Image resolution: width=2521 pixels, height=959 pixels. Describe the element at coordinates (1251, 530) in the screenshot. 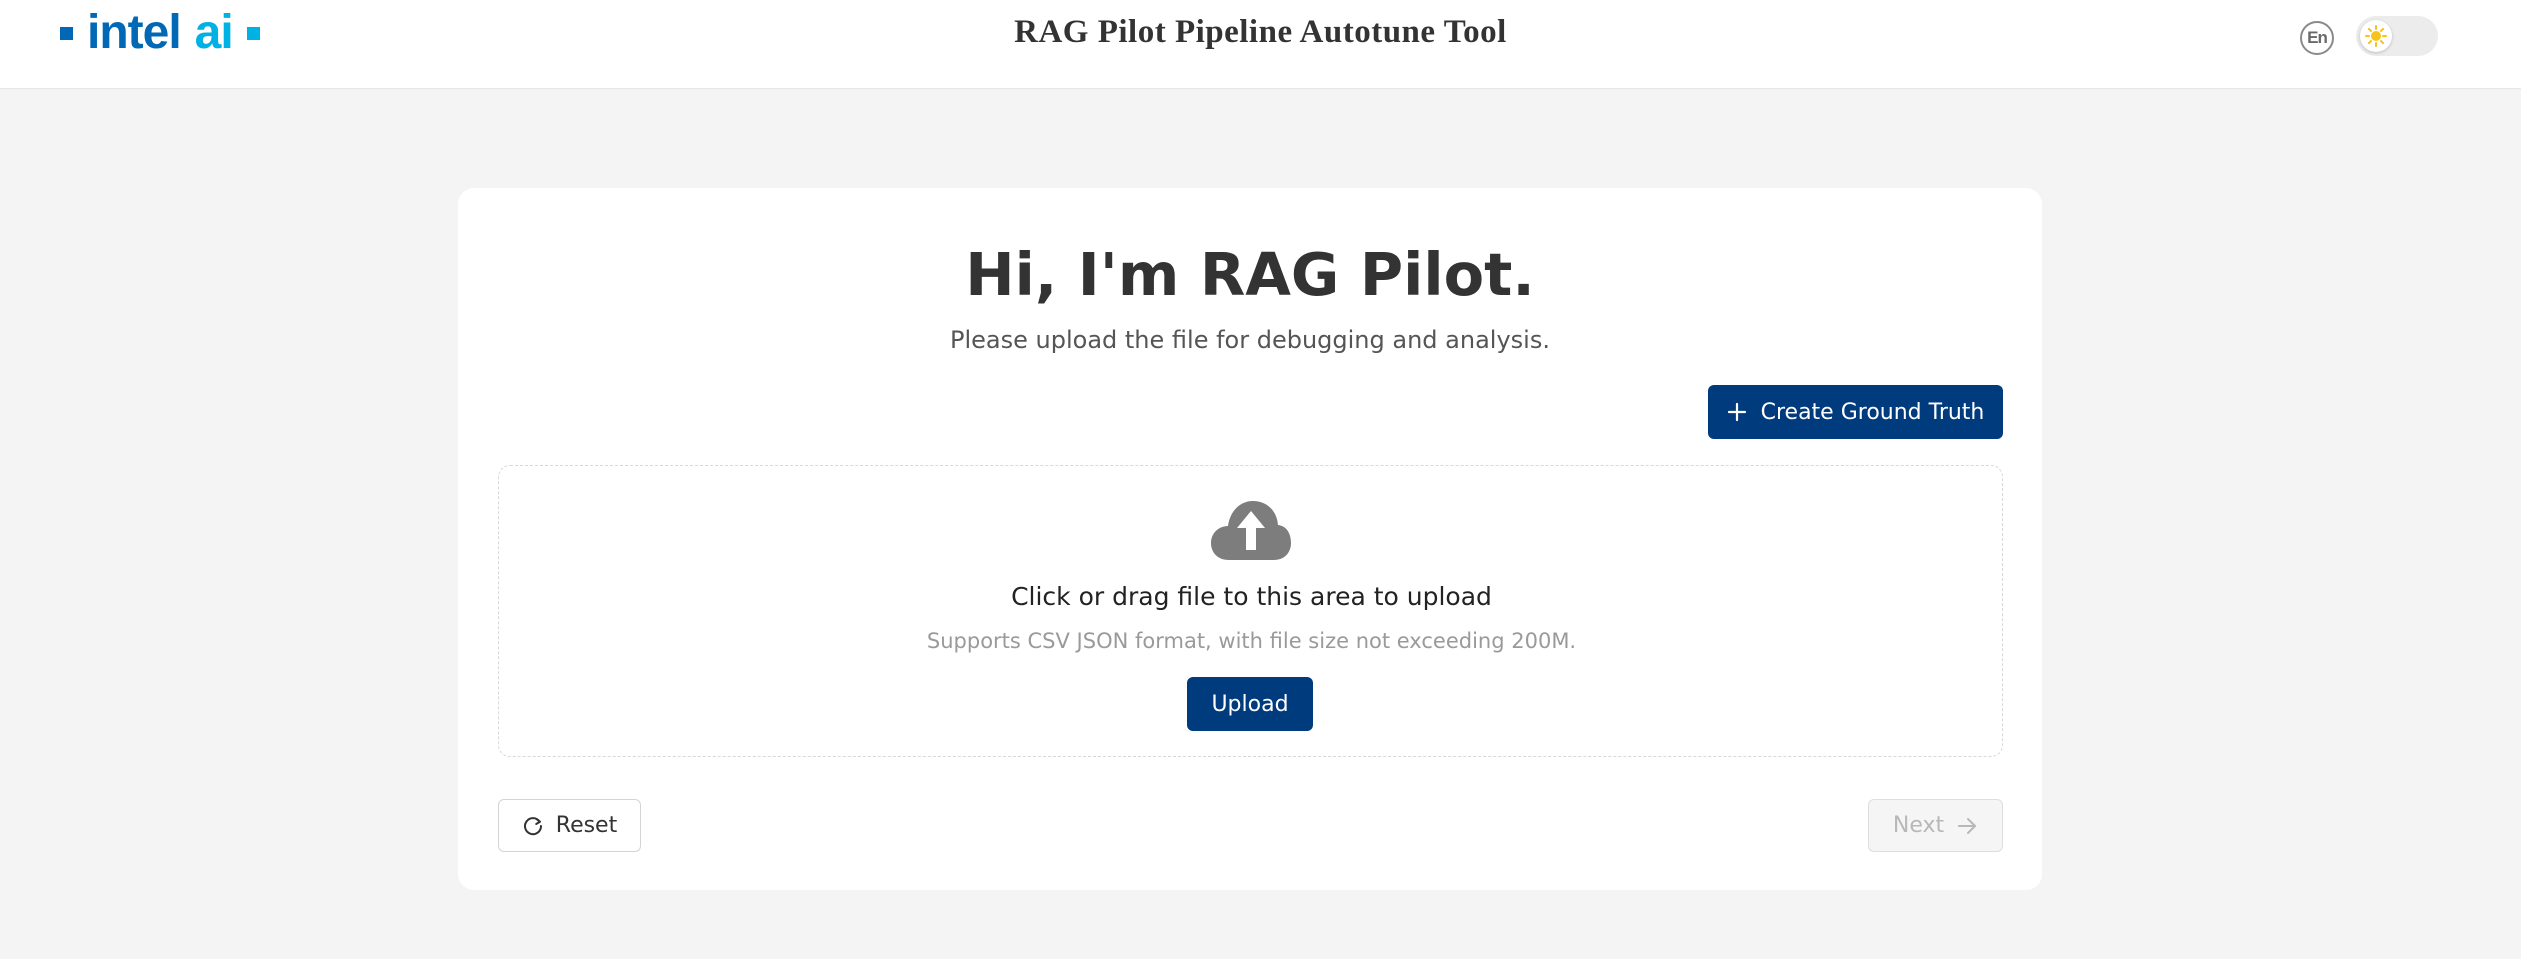

I see `cloud-upload-icon` at that location.